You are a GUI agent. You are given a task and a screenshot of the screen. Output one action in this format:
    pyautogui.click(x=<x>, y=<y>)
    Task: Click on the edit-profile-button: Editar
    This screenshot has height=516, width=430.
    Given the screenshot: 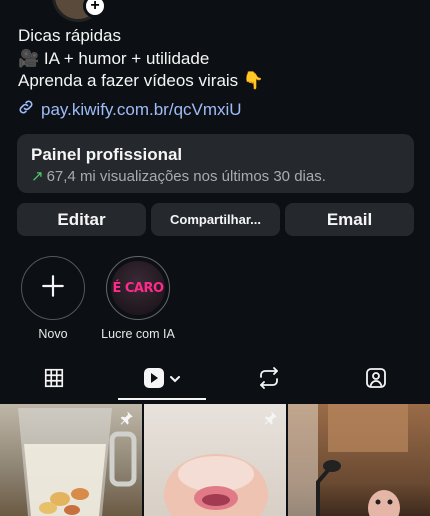 What is the action you would take?
    pyautogui.click(x=81, y=219)
    